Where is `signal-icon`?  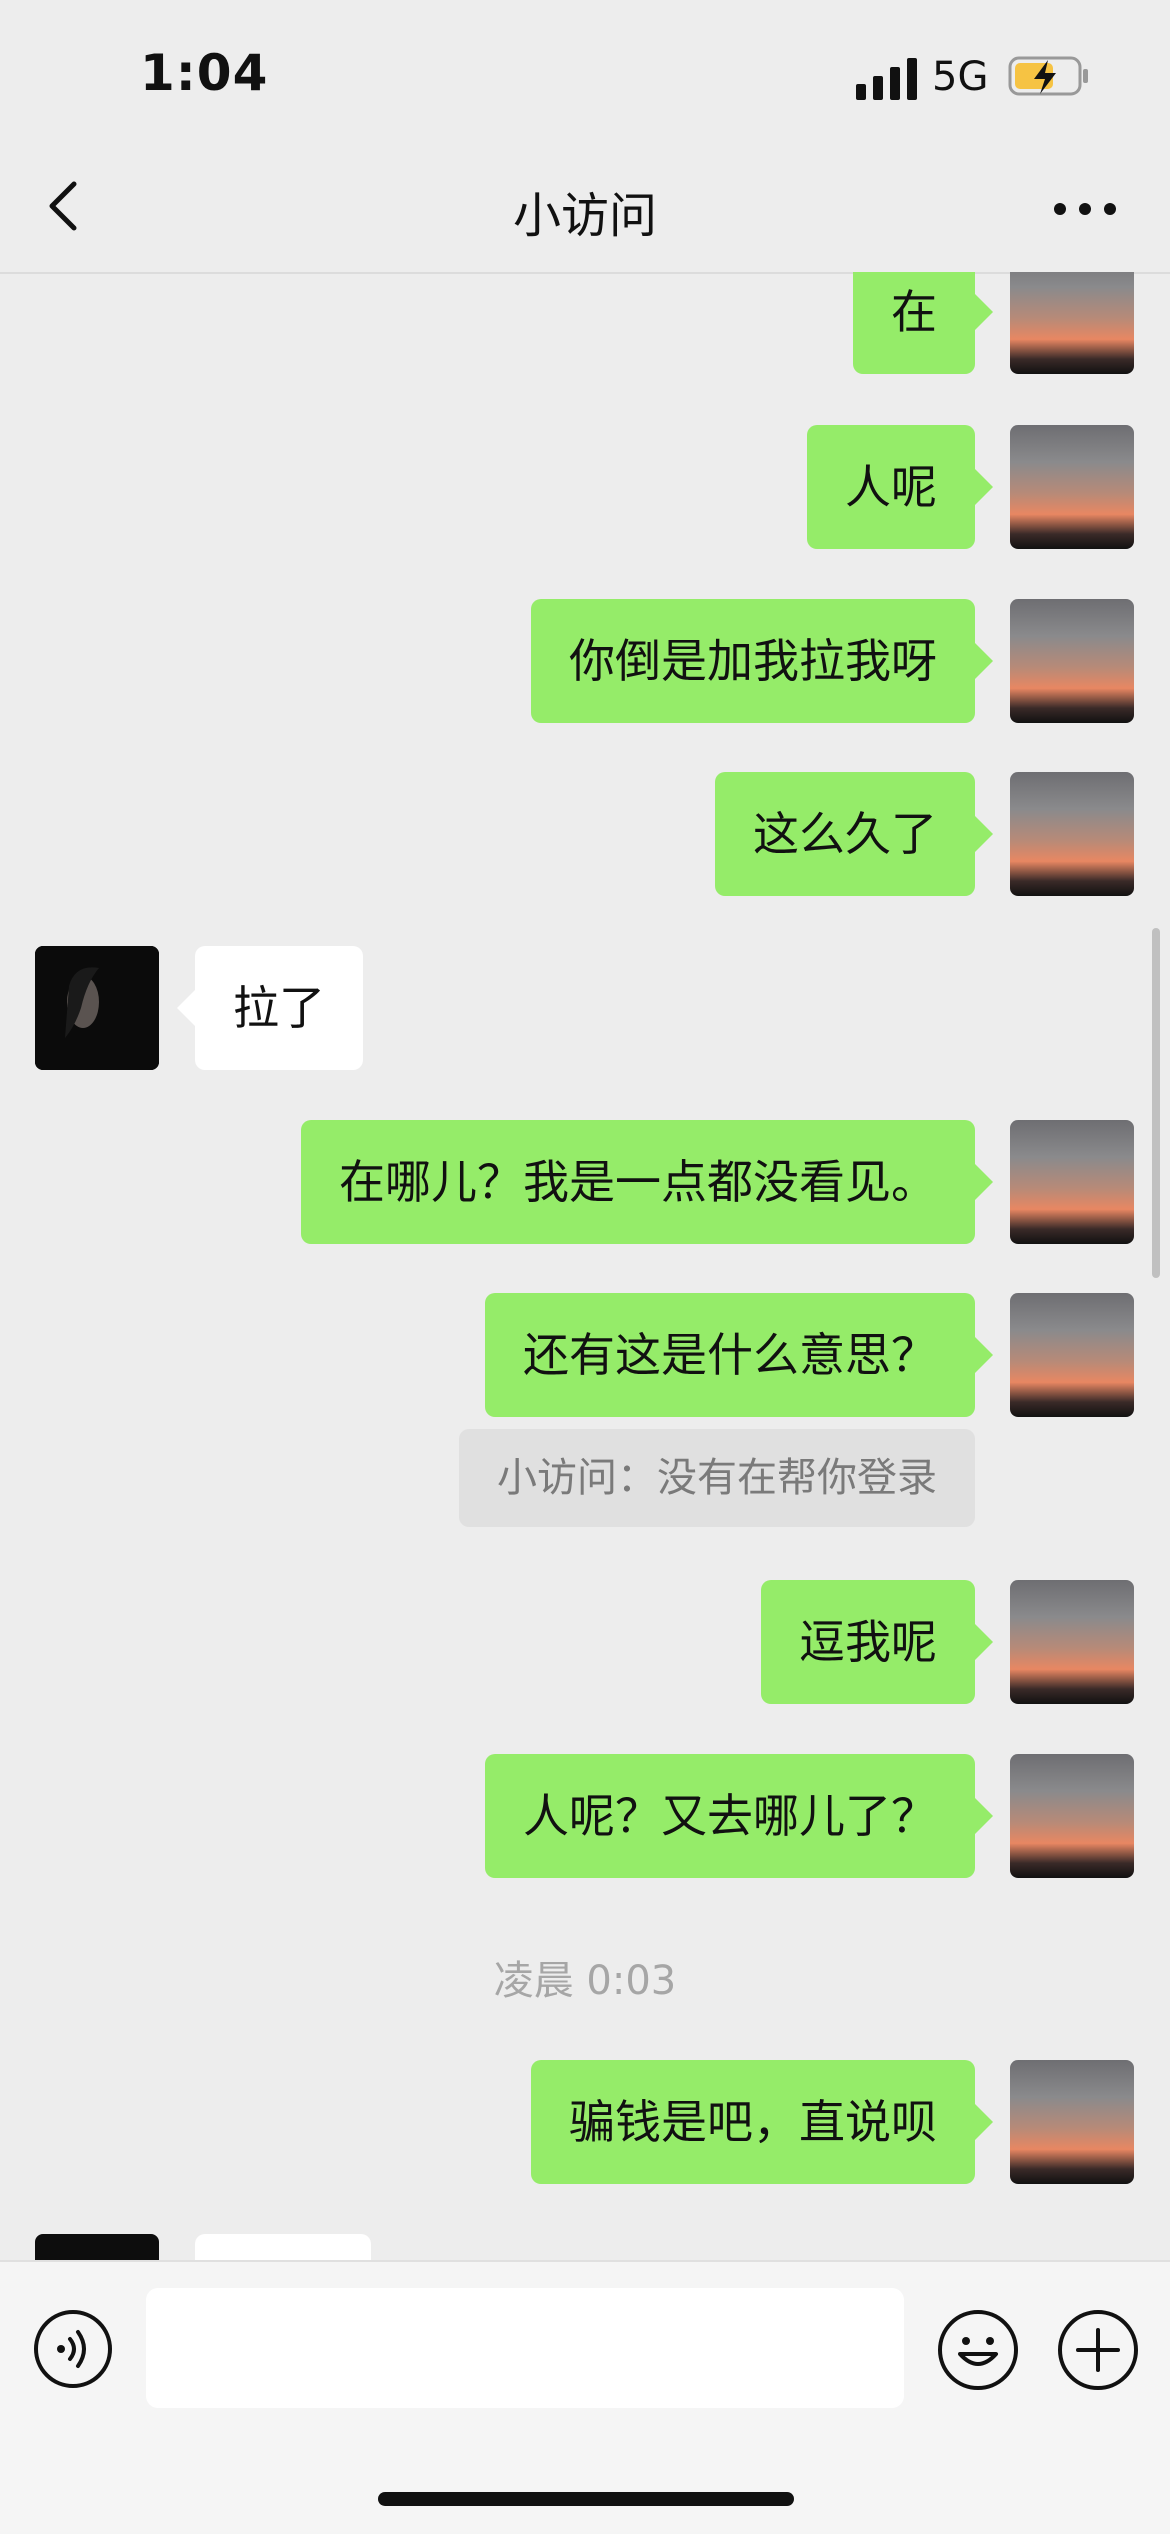 signal-icon is located at coordinates (886, 79).